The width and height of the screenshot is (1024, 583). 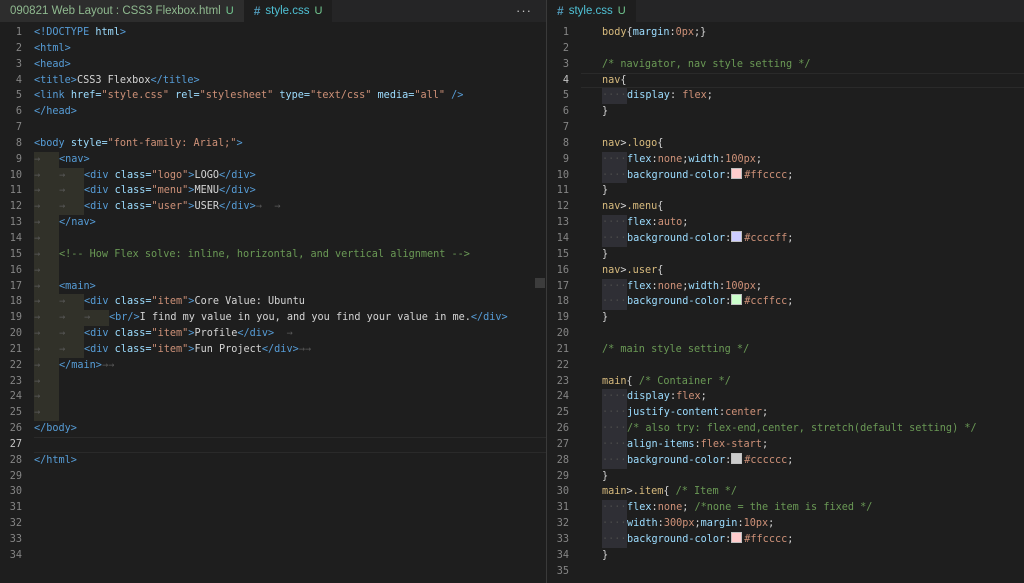 What do you see at coordinates (785, 255) in the screenshot?
I see `code-line: 15}` at bounding box center [785, 255].